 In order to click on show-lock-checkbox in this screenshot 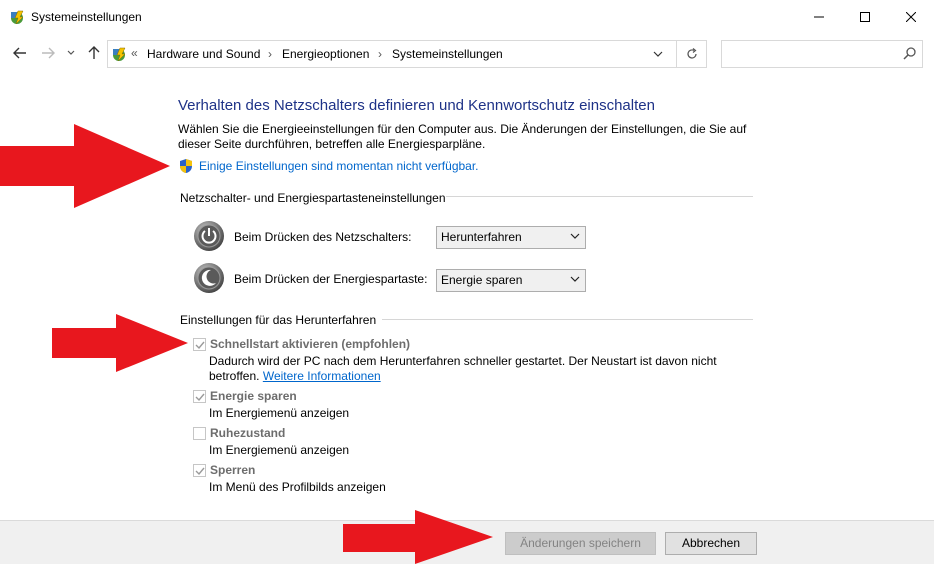, I will do `click(199, 470)`.